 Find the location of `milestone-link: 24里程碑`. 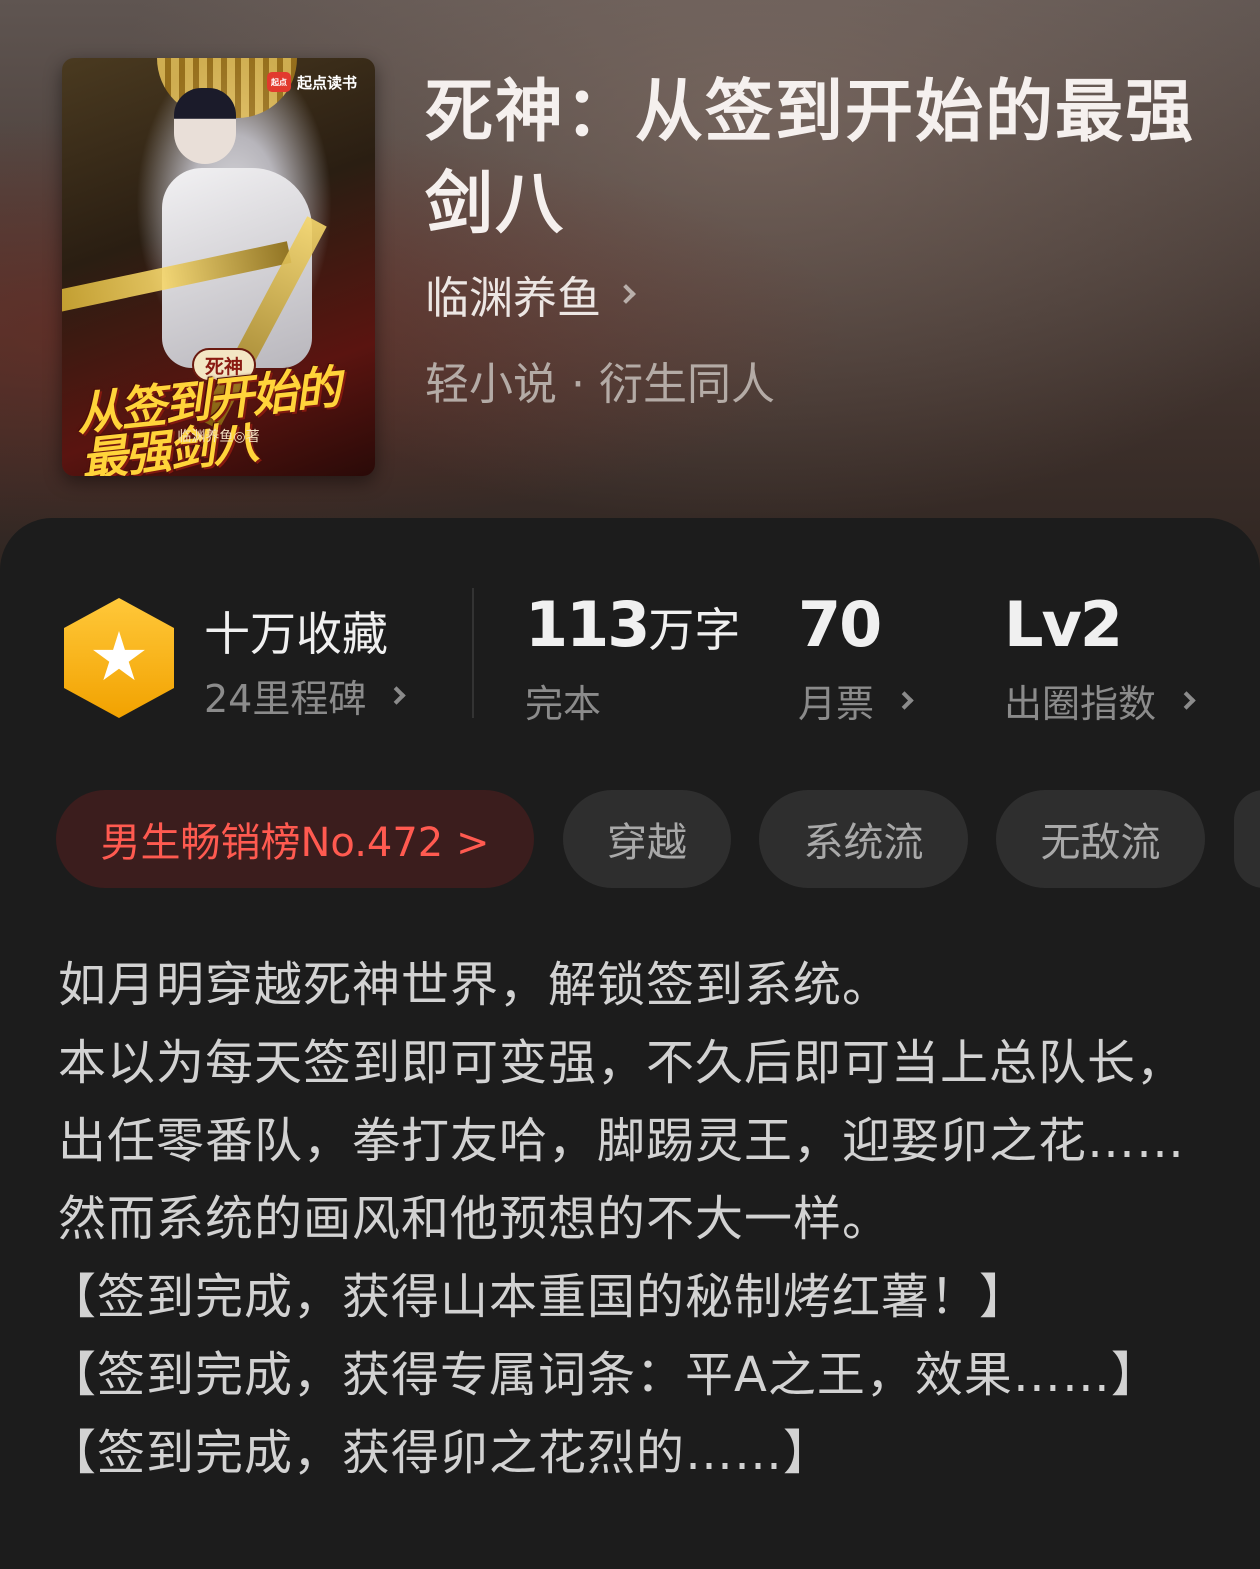

milestone-link: 24里程碑 is located at coordinates (305, 695).